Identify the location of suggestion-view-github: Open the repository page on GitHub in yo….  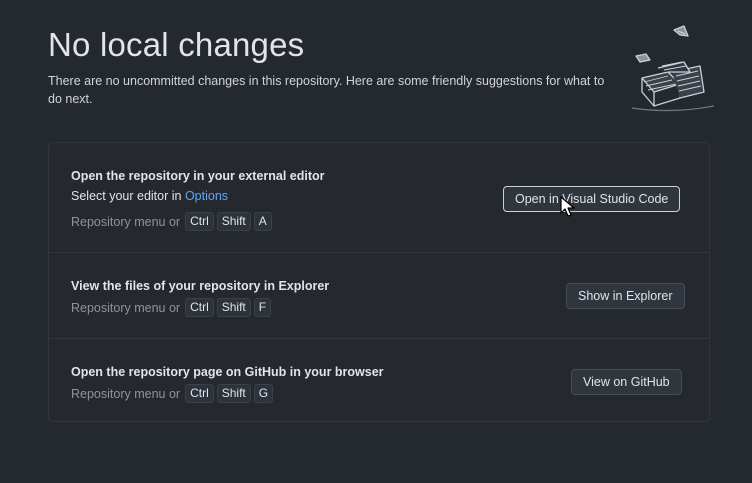
(379, 380).